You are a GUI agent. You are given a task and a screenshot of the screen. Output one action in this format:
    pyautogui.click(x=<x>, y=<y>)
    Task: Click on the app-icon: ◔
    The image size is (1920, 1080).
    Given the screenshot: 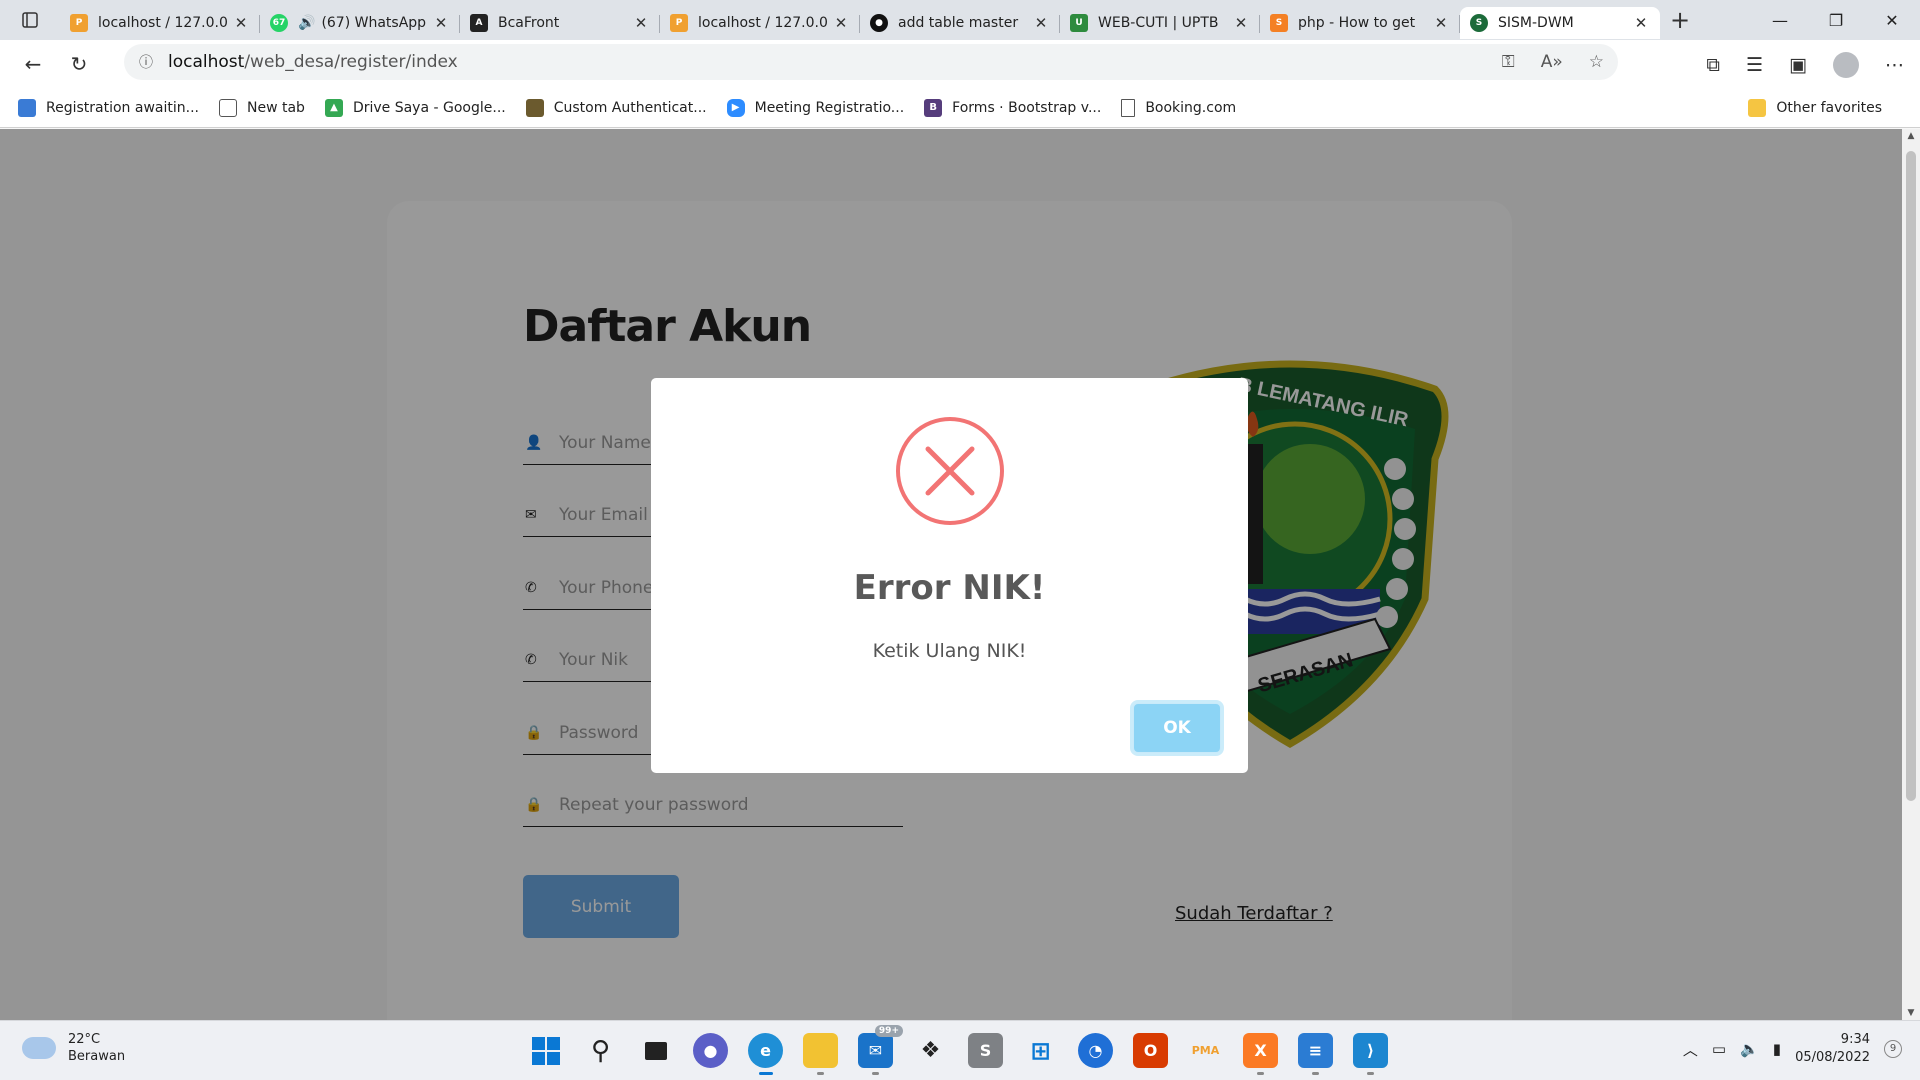 What is the action you would take?
    pyautogui.click(x=1095, y=1050)
    